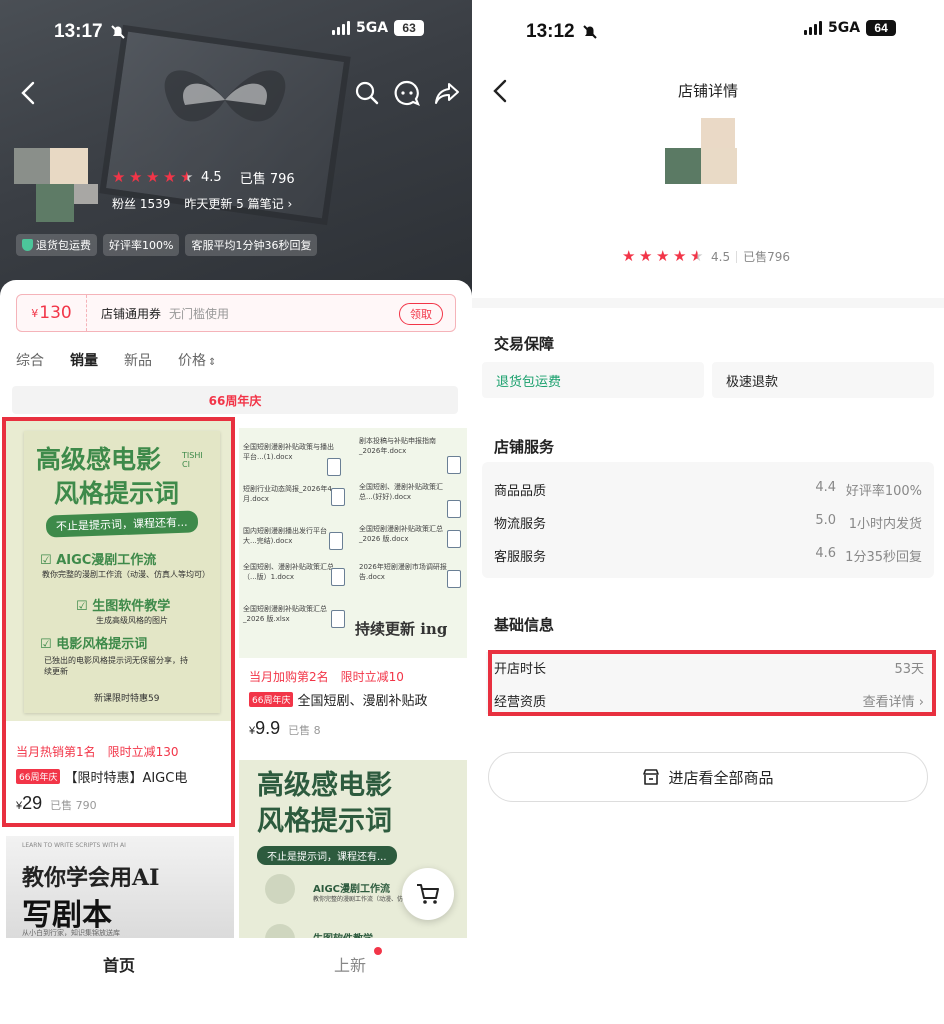 The width and height of the screenshot is (944, 1024). What do you see at coordinates (593, 380) in the screenshot?
I see `guarantee-return-shipping: 退货包运费` at bounding box center [593, 380].